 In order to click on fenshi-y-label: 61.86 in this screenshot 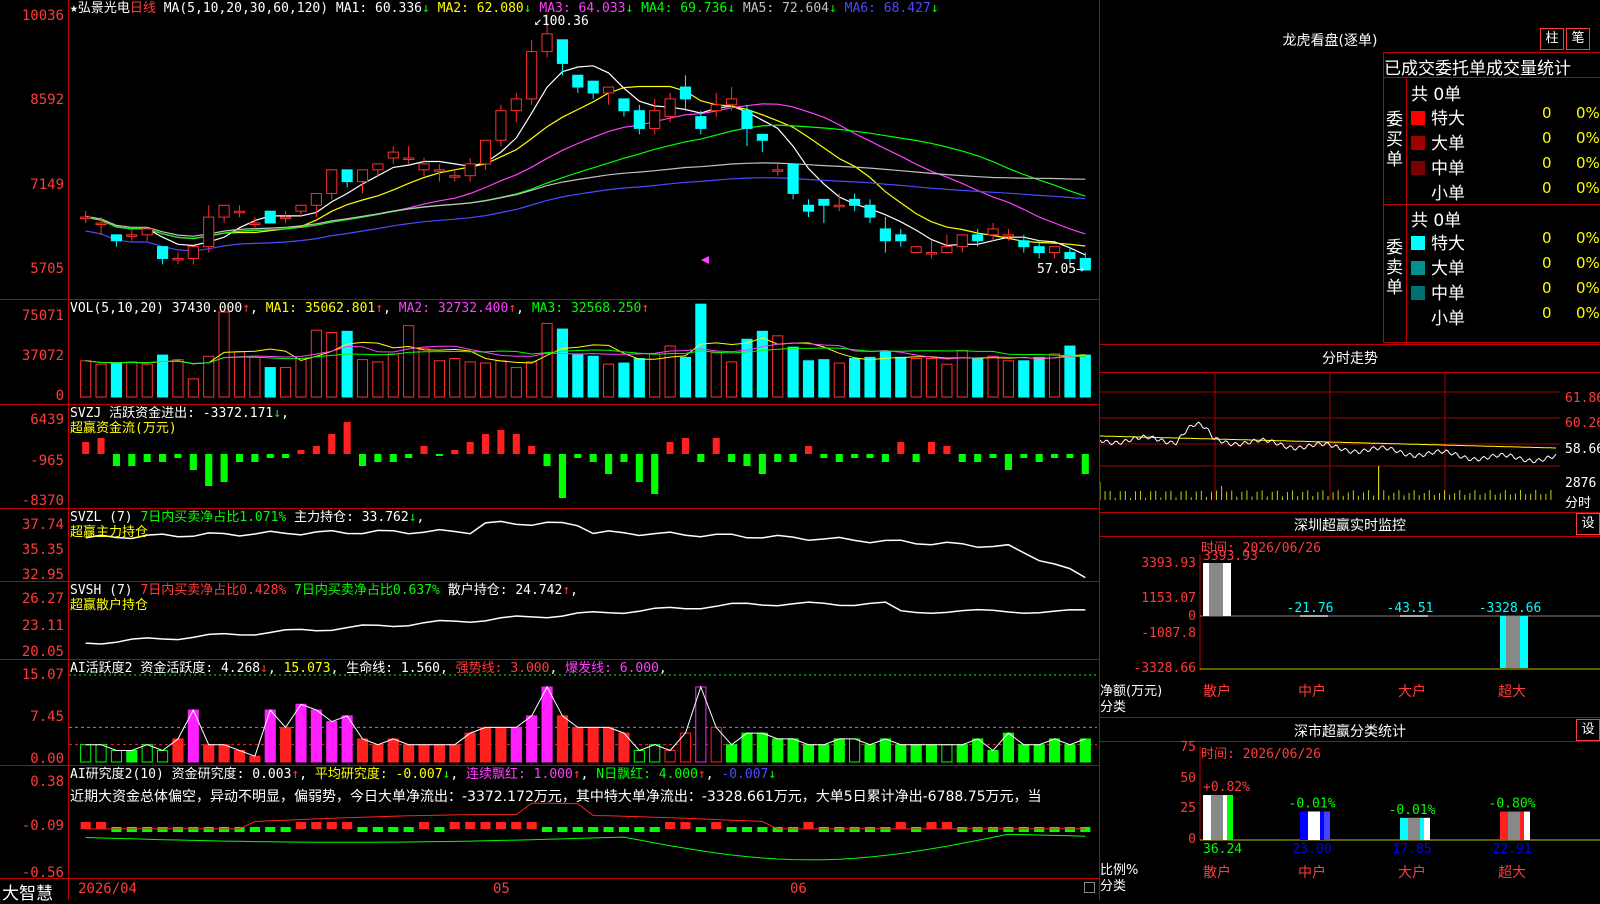, I will do `click(1582, 398)`.